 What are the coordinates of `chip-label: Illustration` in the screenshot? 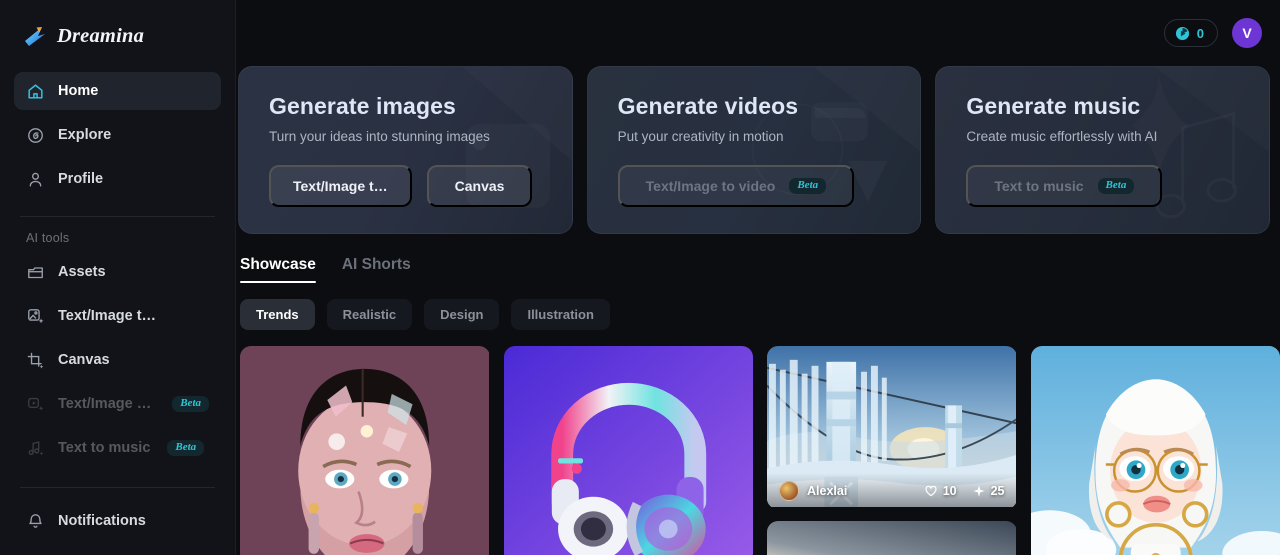 It's located at (560, 314).